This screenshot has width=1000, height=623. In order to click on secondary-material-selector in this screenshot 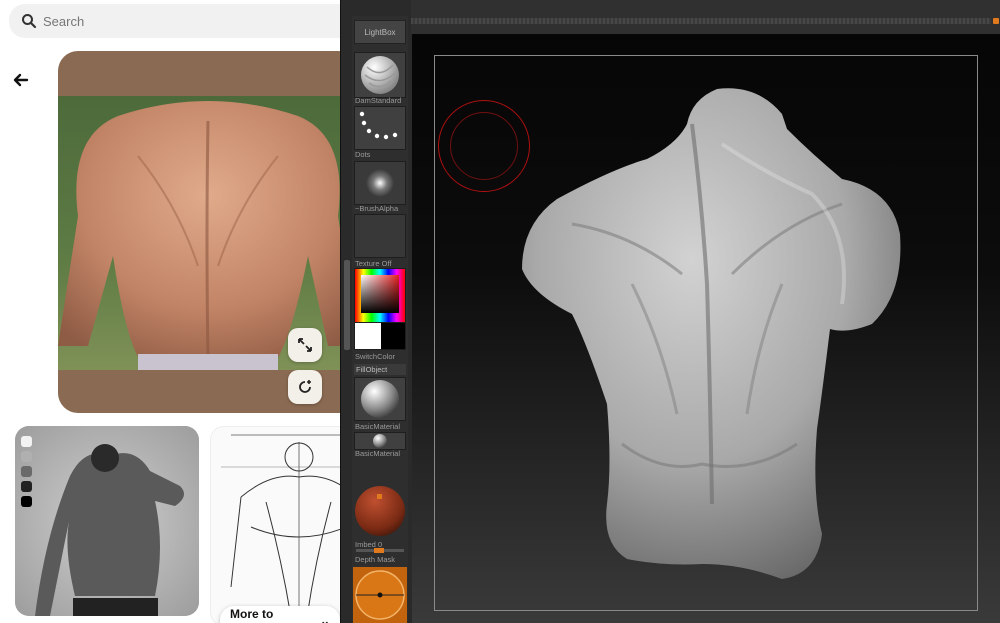, I will do `click(380, 441)`.